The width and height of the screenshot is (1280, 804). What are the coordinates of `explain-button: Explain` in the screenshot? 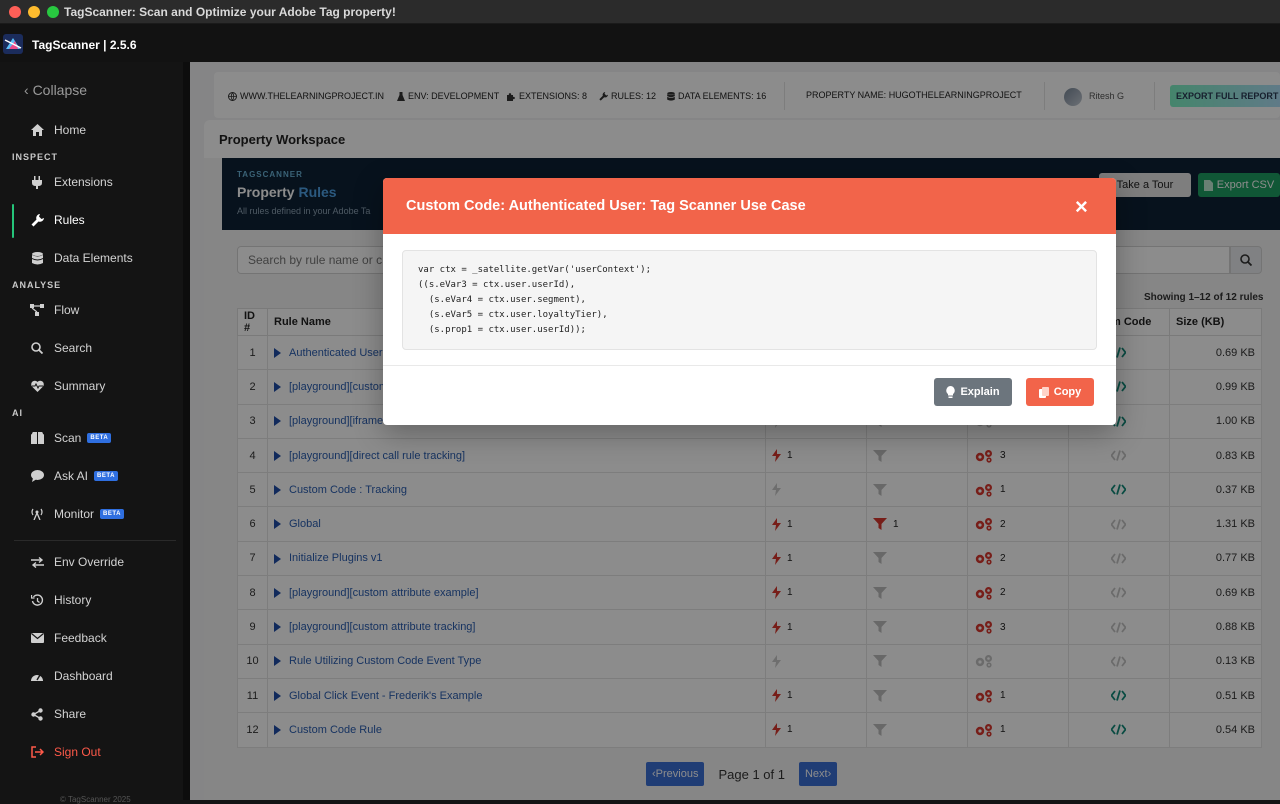 It's located at (973, 392).